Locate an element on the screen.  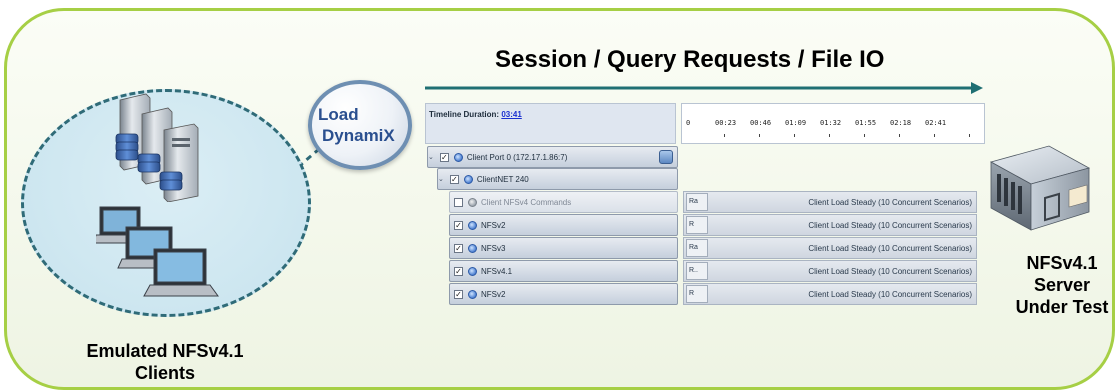
timeline-tick-label: 00:46 is located at coordinates (761, 123).